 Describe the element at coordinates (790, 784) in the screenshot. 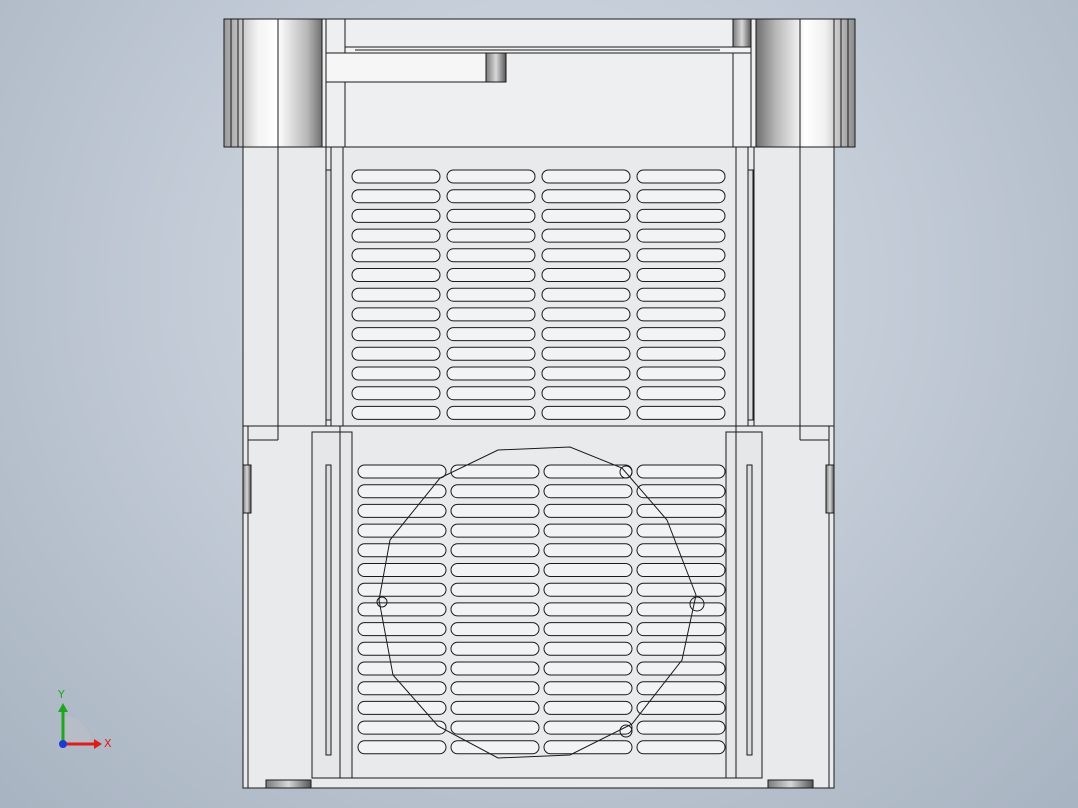

I see `right-foot` at that location.